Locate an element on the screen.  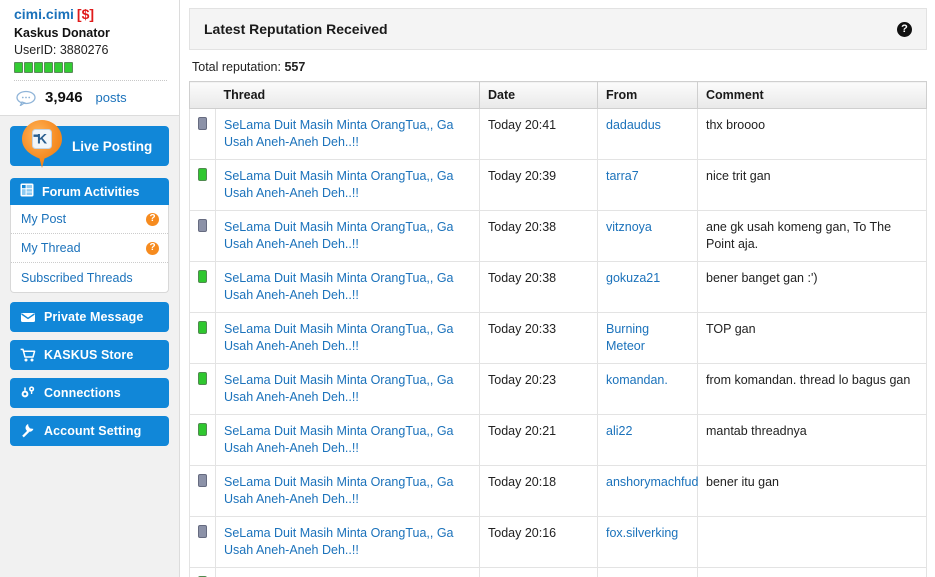
cell-comment is located at coordinates (812, 572).